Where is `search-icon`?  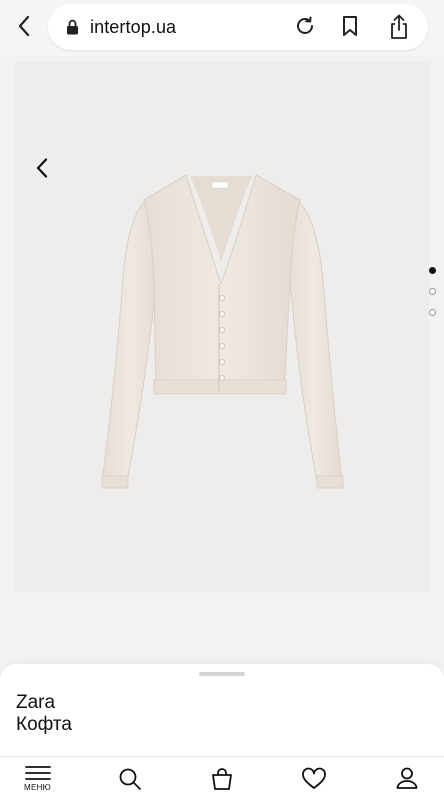
search-icon is located at coordinates (130, 779).